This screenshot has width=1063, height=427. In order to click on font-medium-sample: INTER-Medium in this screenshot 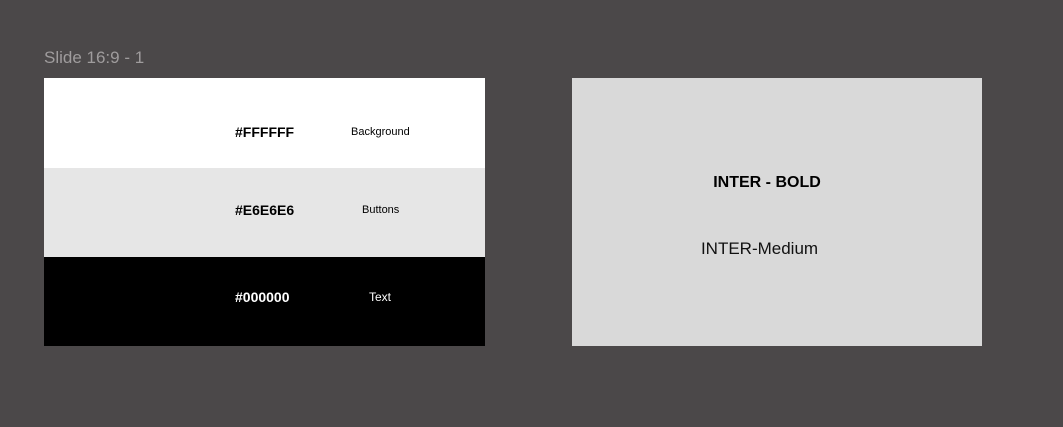, I will do `click(759, 248)`.